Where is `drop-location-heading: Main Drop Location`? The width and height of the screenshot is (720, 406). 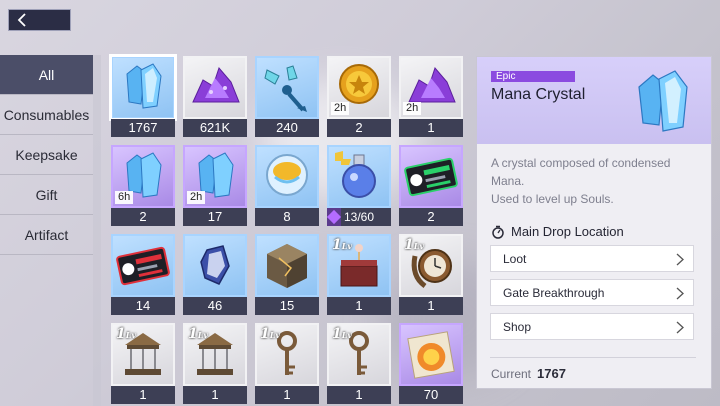 drop-location-heading: Main Drop Location is located at coordinates (557, 231).